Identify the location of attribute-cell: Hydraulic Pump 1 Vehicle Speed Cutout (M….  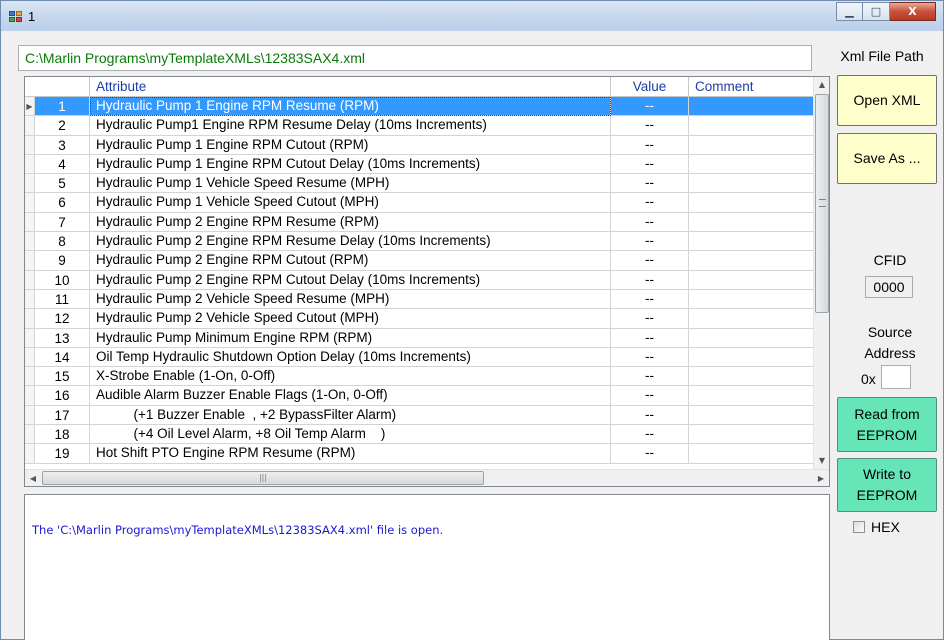
(350, 203).